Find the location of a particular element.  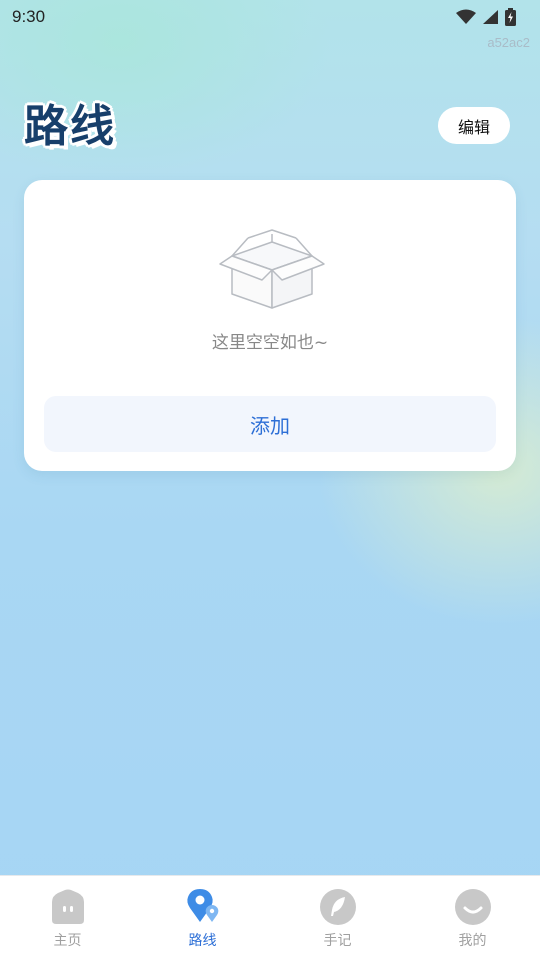

empty-state-text: 这里空空如也~ is located at coordinates (270, 343).